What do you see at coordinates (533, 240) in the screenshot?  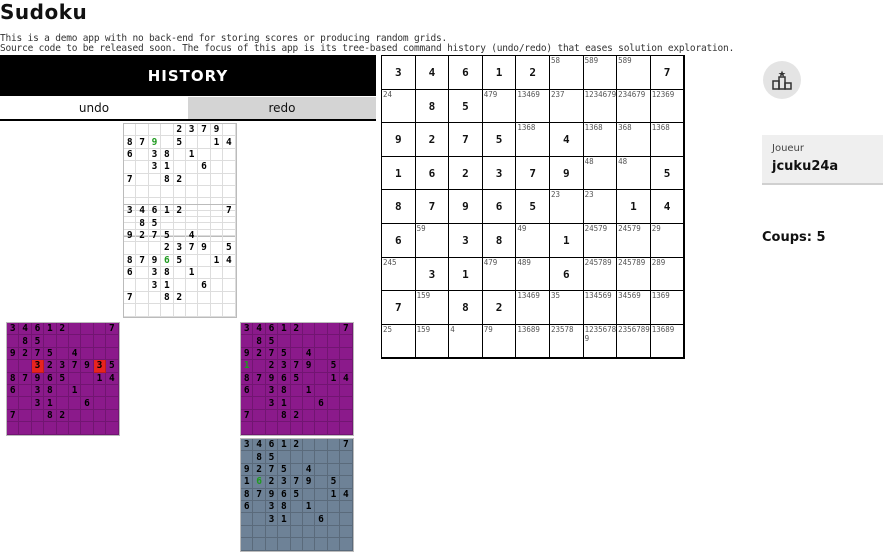 I see `board-cell: 49` at bounding box center [533, 240].